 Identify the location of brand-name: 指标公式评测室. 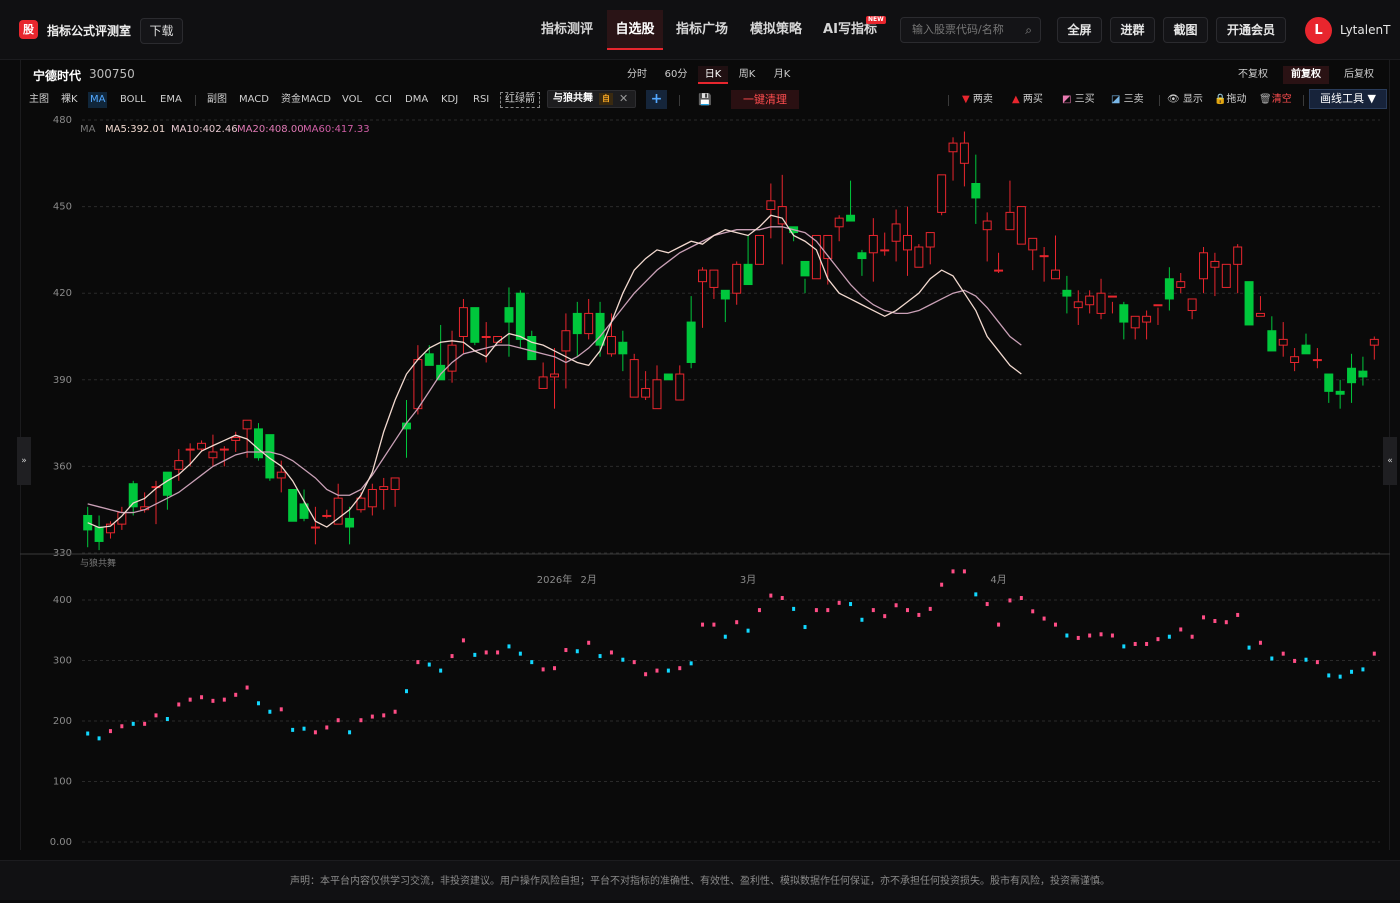
(89, 30).